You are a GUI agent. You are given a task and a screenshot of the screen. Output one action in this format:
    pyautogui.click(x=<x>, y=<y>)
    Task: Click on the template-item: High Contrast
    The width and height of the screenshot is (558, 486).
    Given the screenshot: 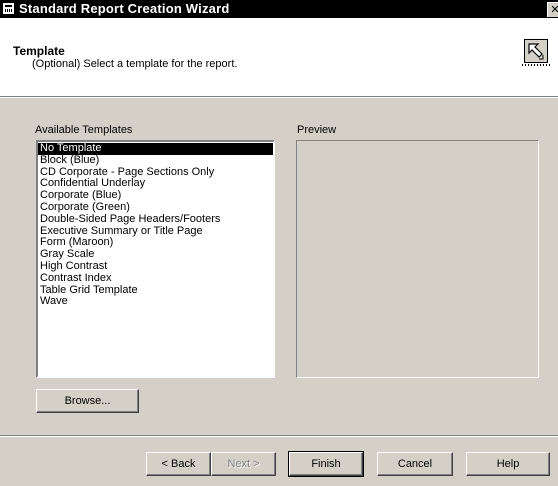 What is the action you would take?
    pyautogui.click(x=155, y=266)
    